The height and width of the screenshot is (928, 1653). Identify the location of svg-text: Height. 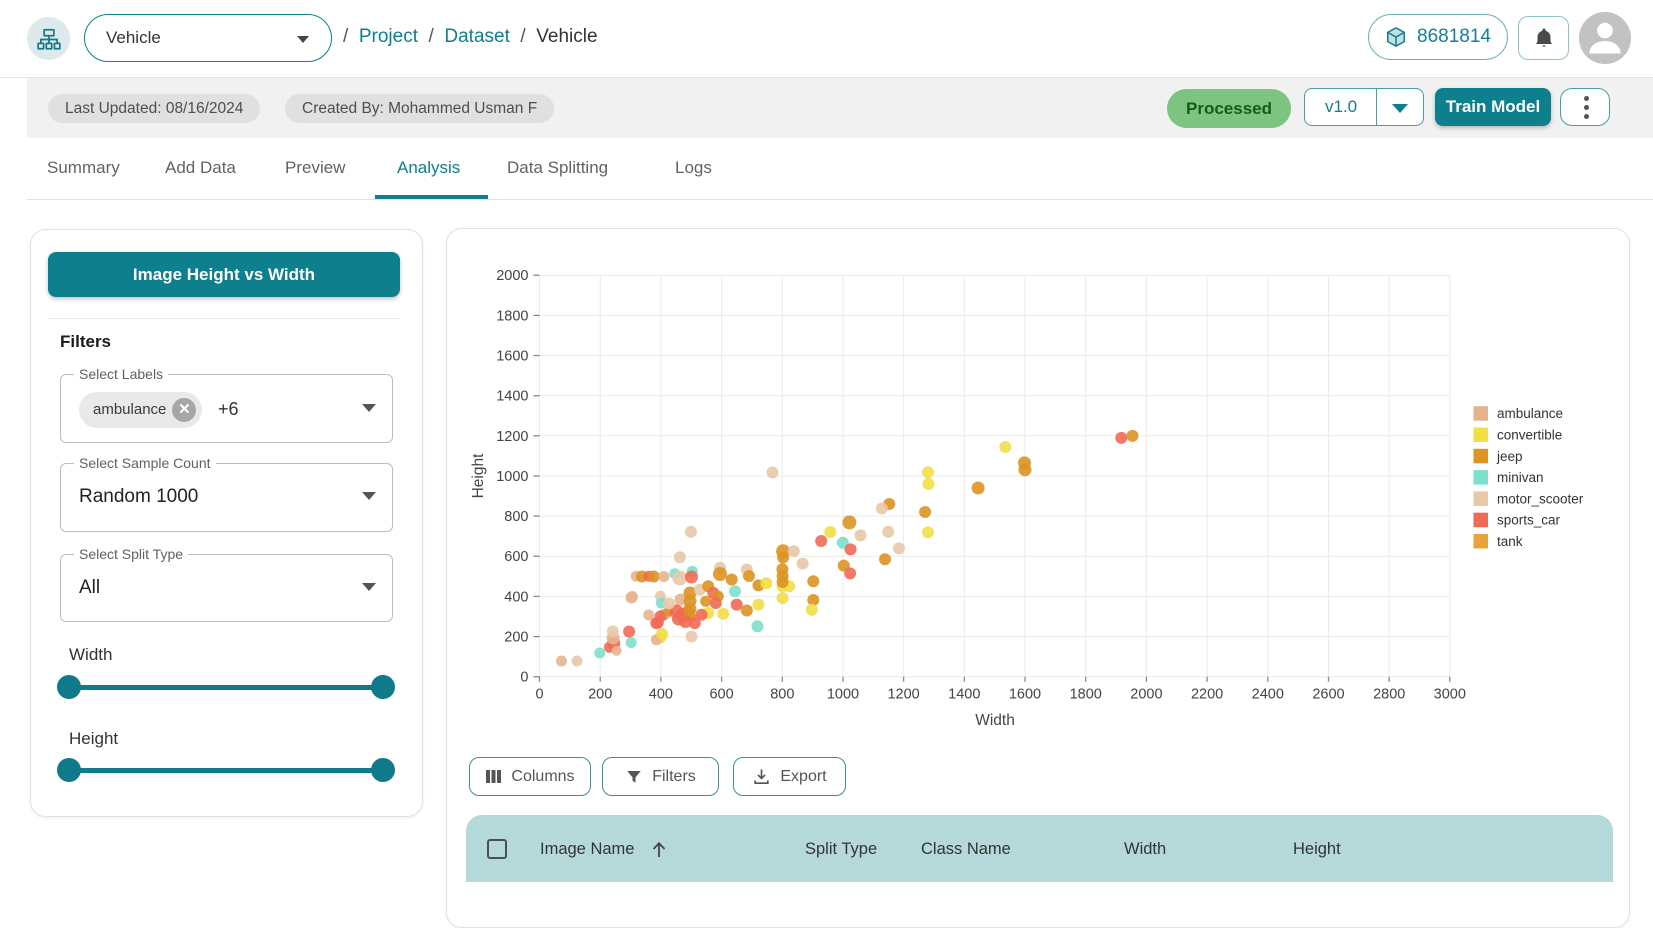
(478, 475).